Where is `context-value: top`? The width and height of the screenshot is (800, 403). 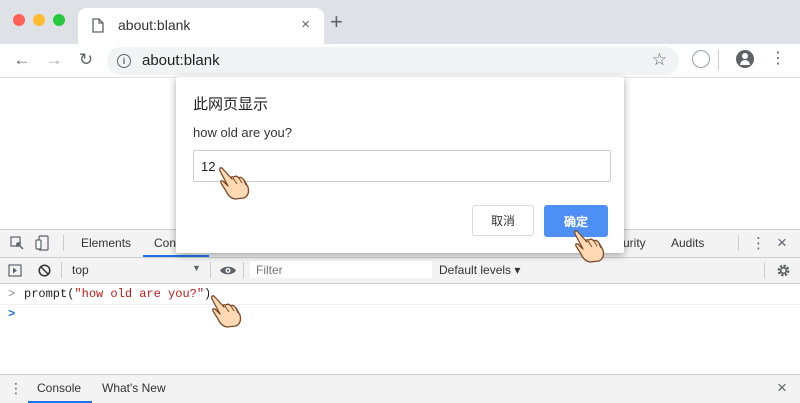 context-value: top is located at coordinates (80, 270).